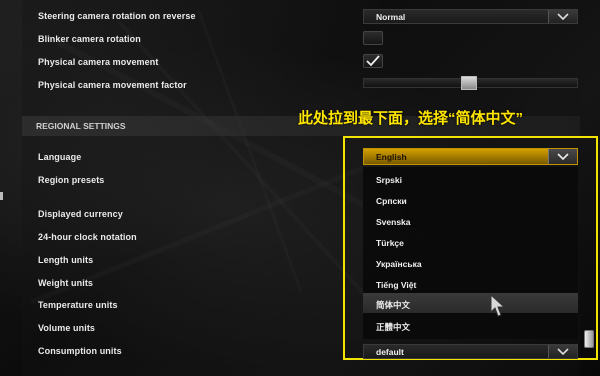 Image resolution: width=600 pixels, height=376 pixels. Describe the element at coordinates (81, 126) in the screenshot. I see `section-title: REGIONAL SETTINGS` at that location.